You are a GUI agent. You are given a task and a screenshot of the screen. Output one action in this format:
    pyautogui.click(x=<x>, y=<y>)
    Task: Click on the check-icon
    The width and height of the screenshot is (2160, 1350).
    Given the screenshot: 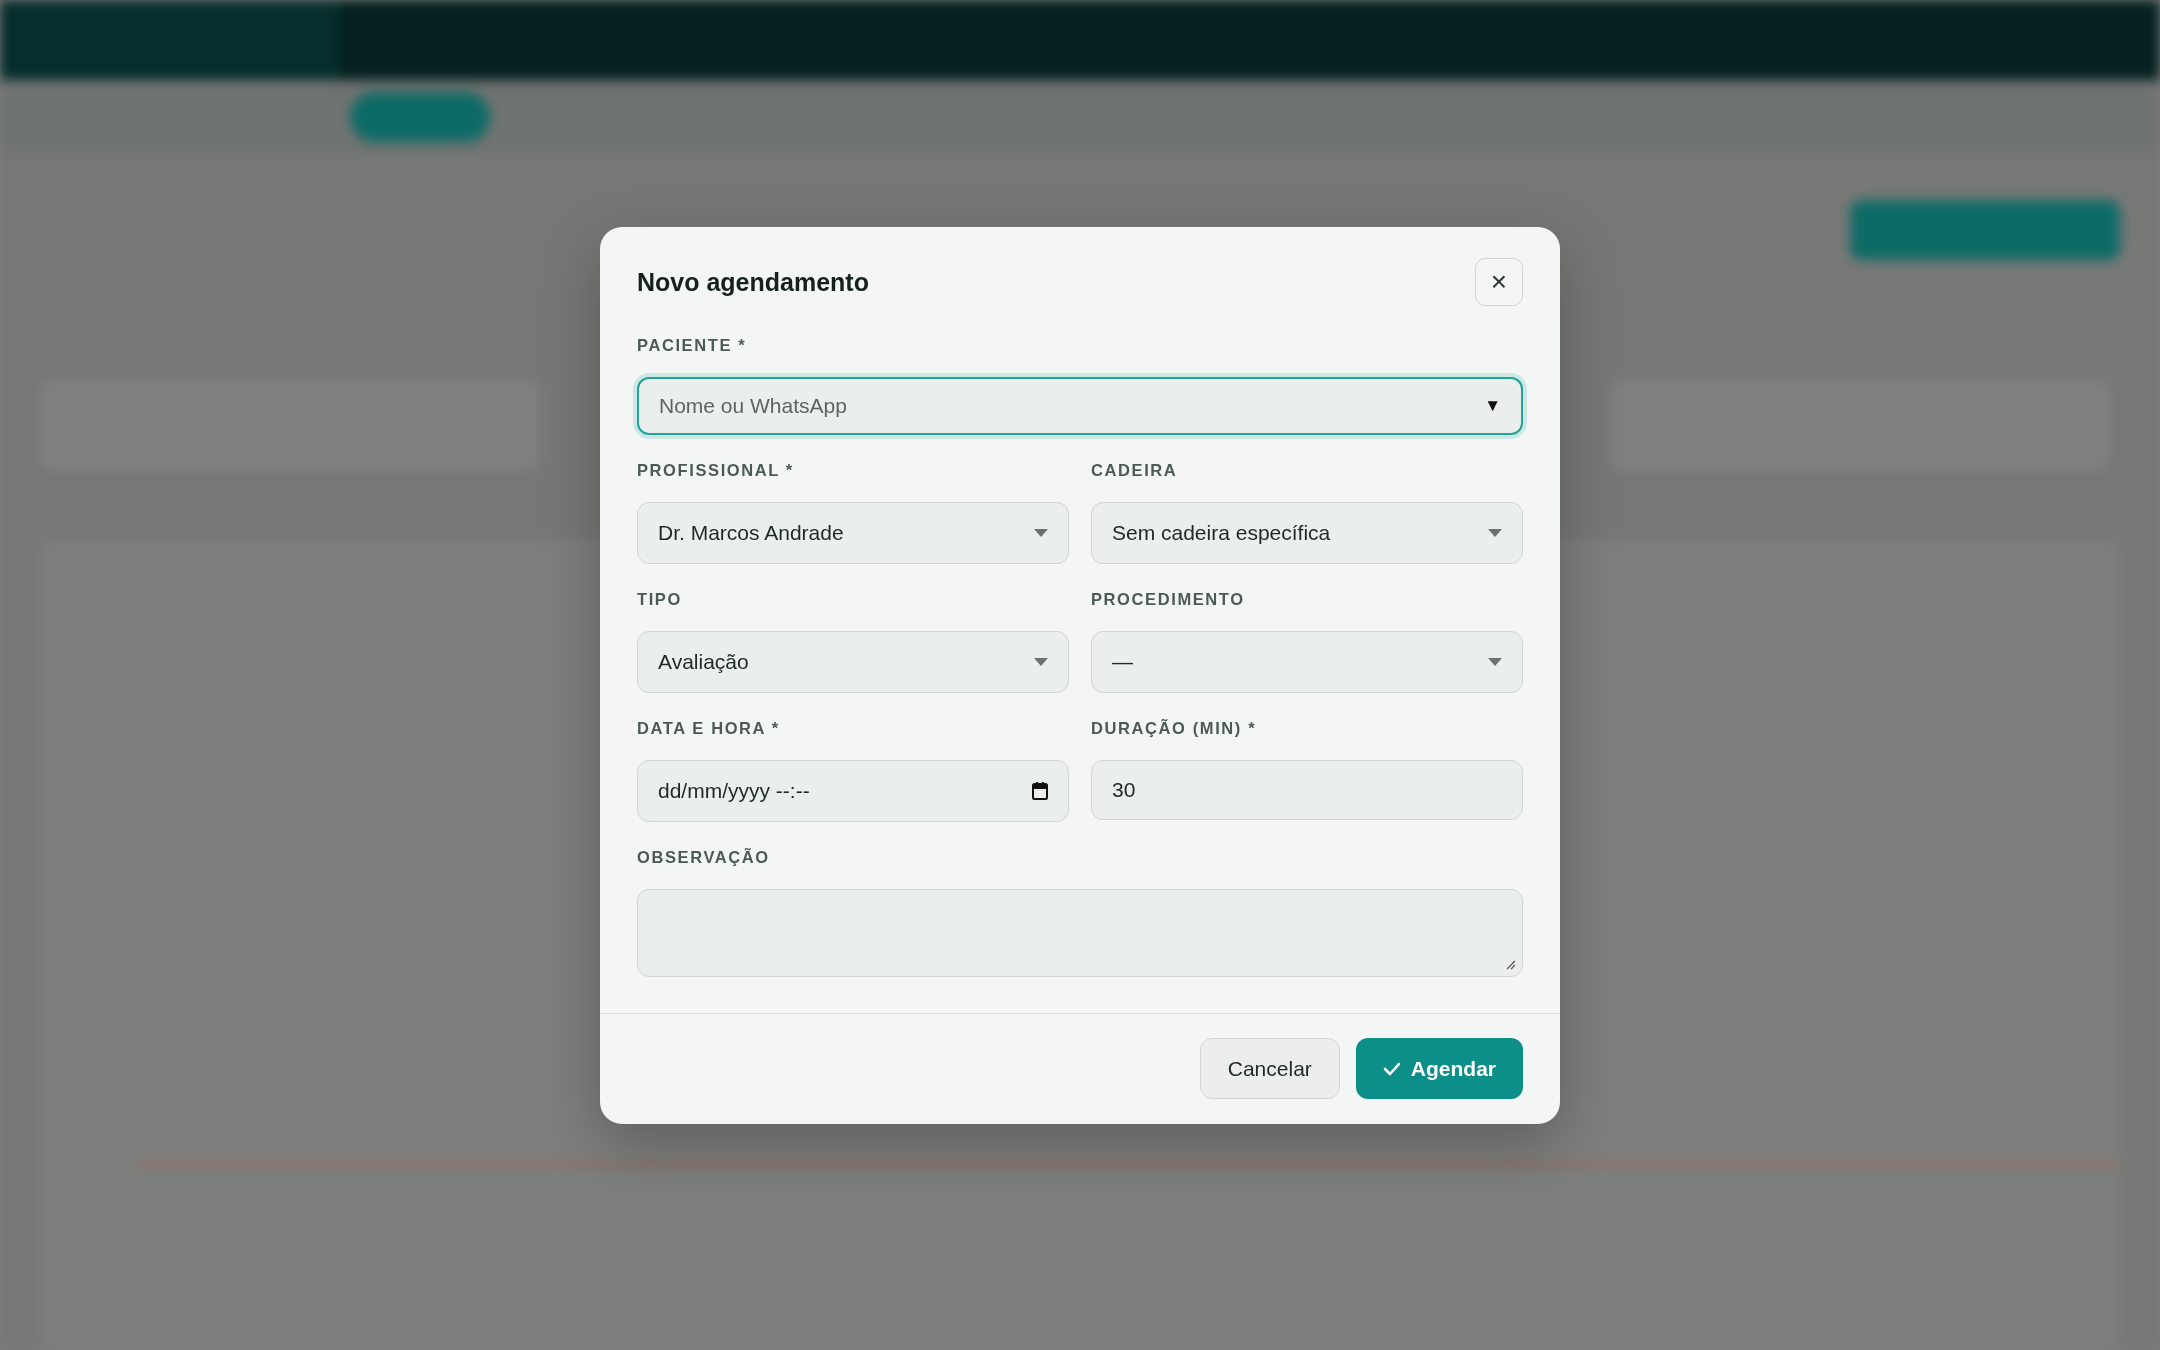 What is the action you would take?
    pyautogui.click(x=1391, y=1068)
    